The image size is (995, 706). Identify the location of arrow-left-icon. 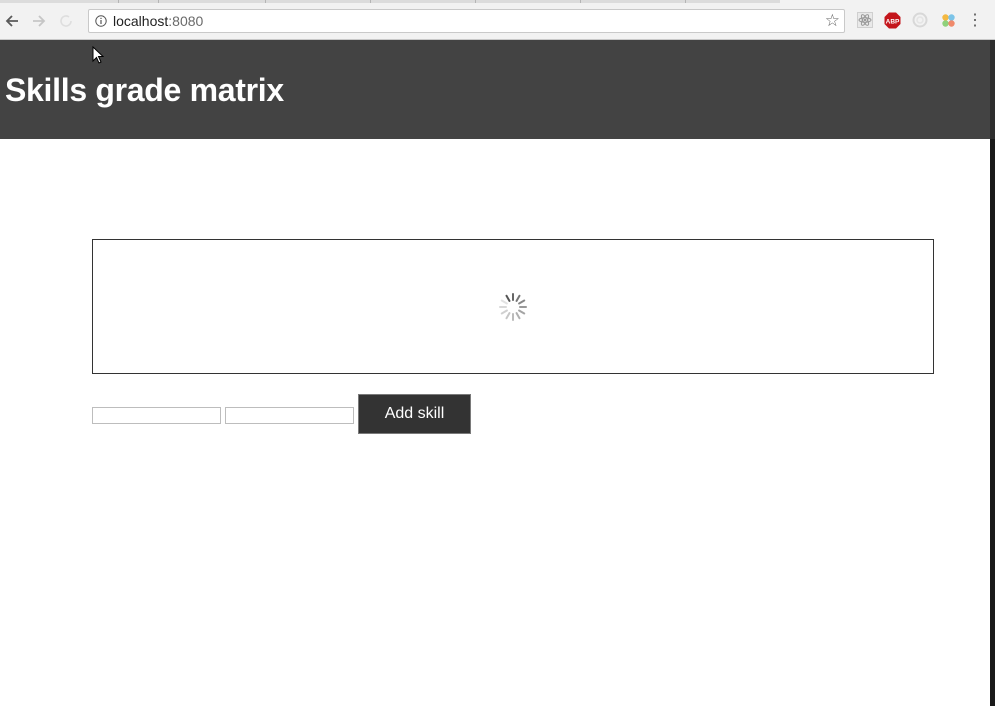
(11, 21).